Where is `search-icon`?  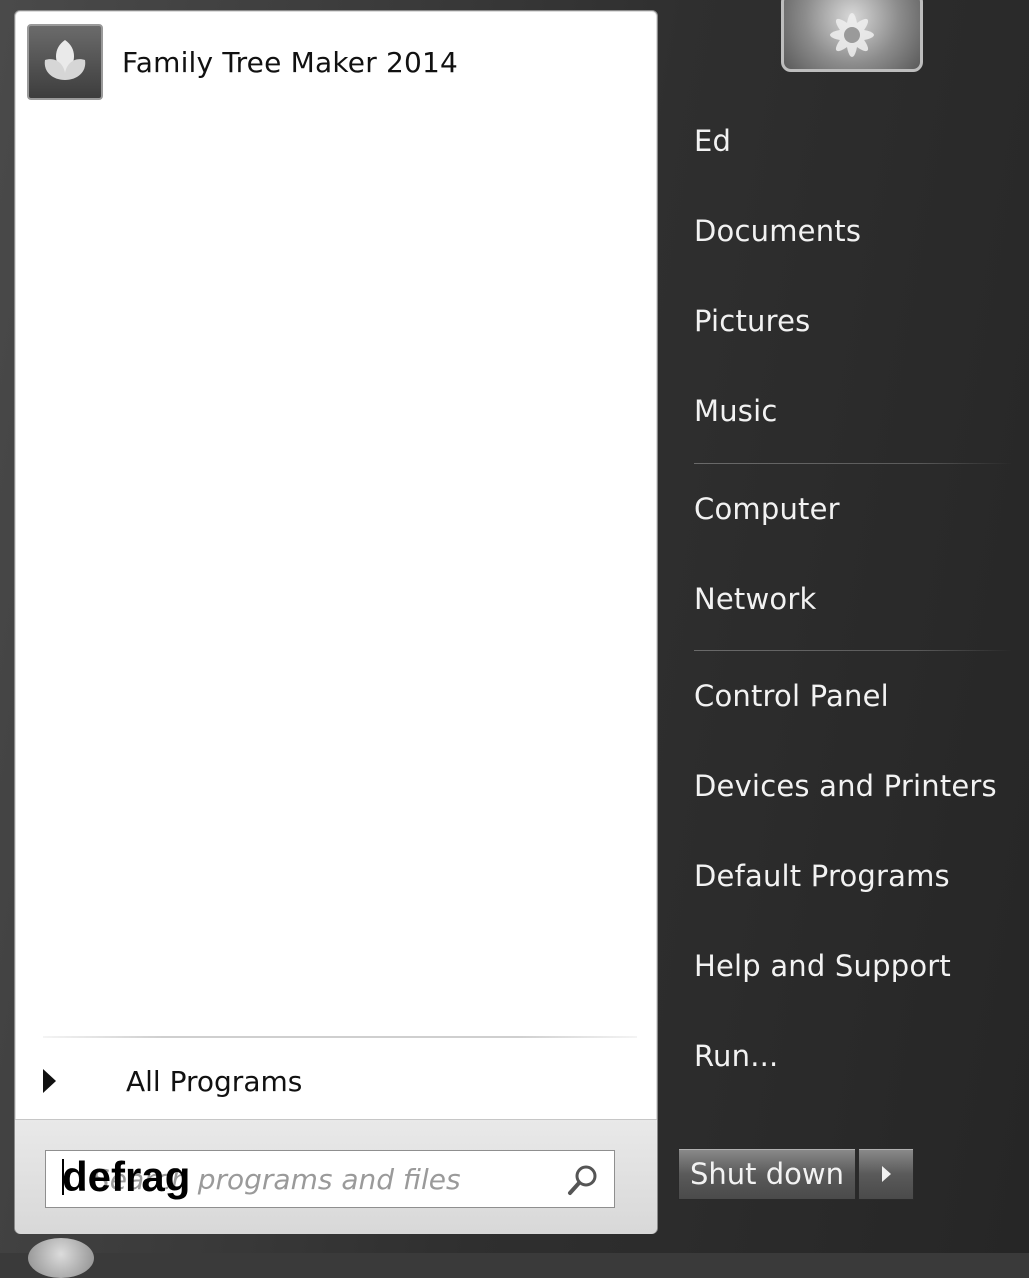
search-icon is located at coordinates (583, 1180).